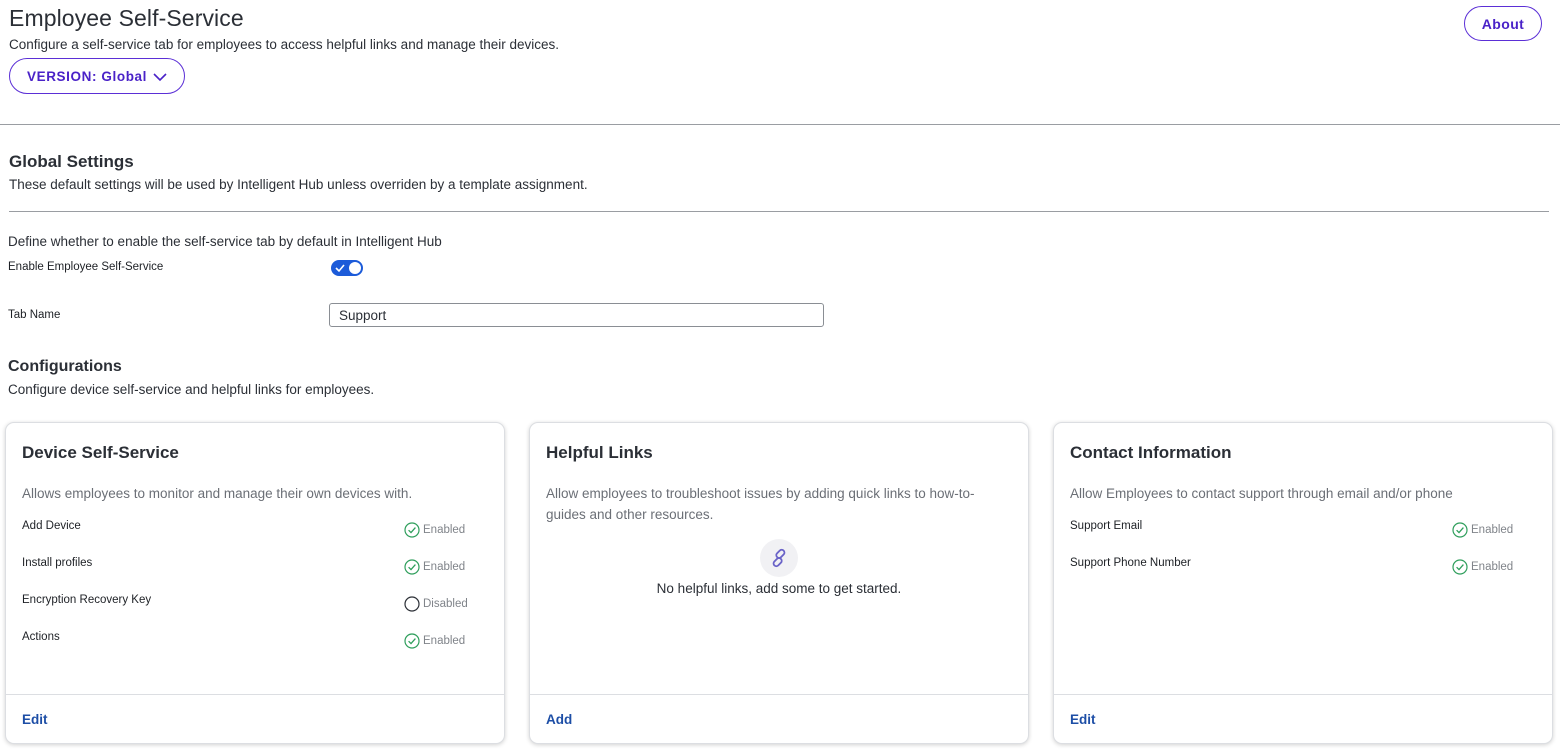 The width and height of the screenshot is (1560, 752). I want to click on setting-label: Support Email, so click(1106, 526).